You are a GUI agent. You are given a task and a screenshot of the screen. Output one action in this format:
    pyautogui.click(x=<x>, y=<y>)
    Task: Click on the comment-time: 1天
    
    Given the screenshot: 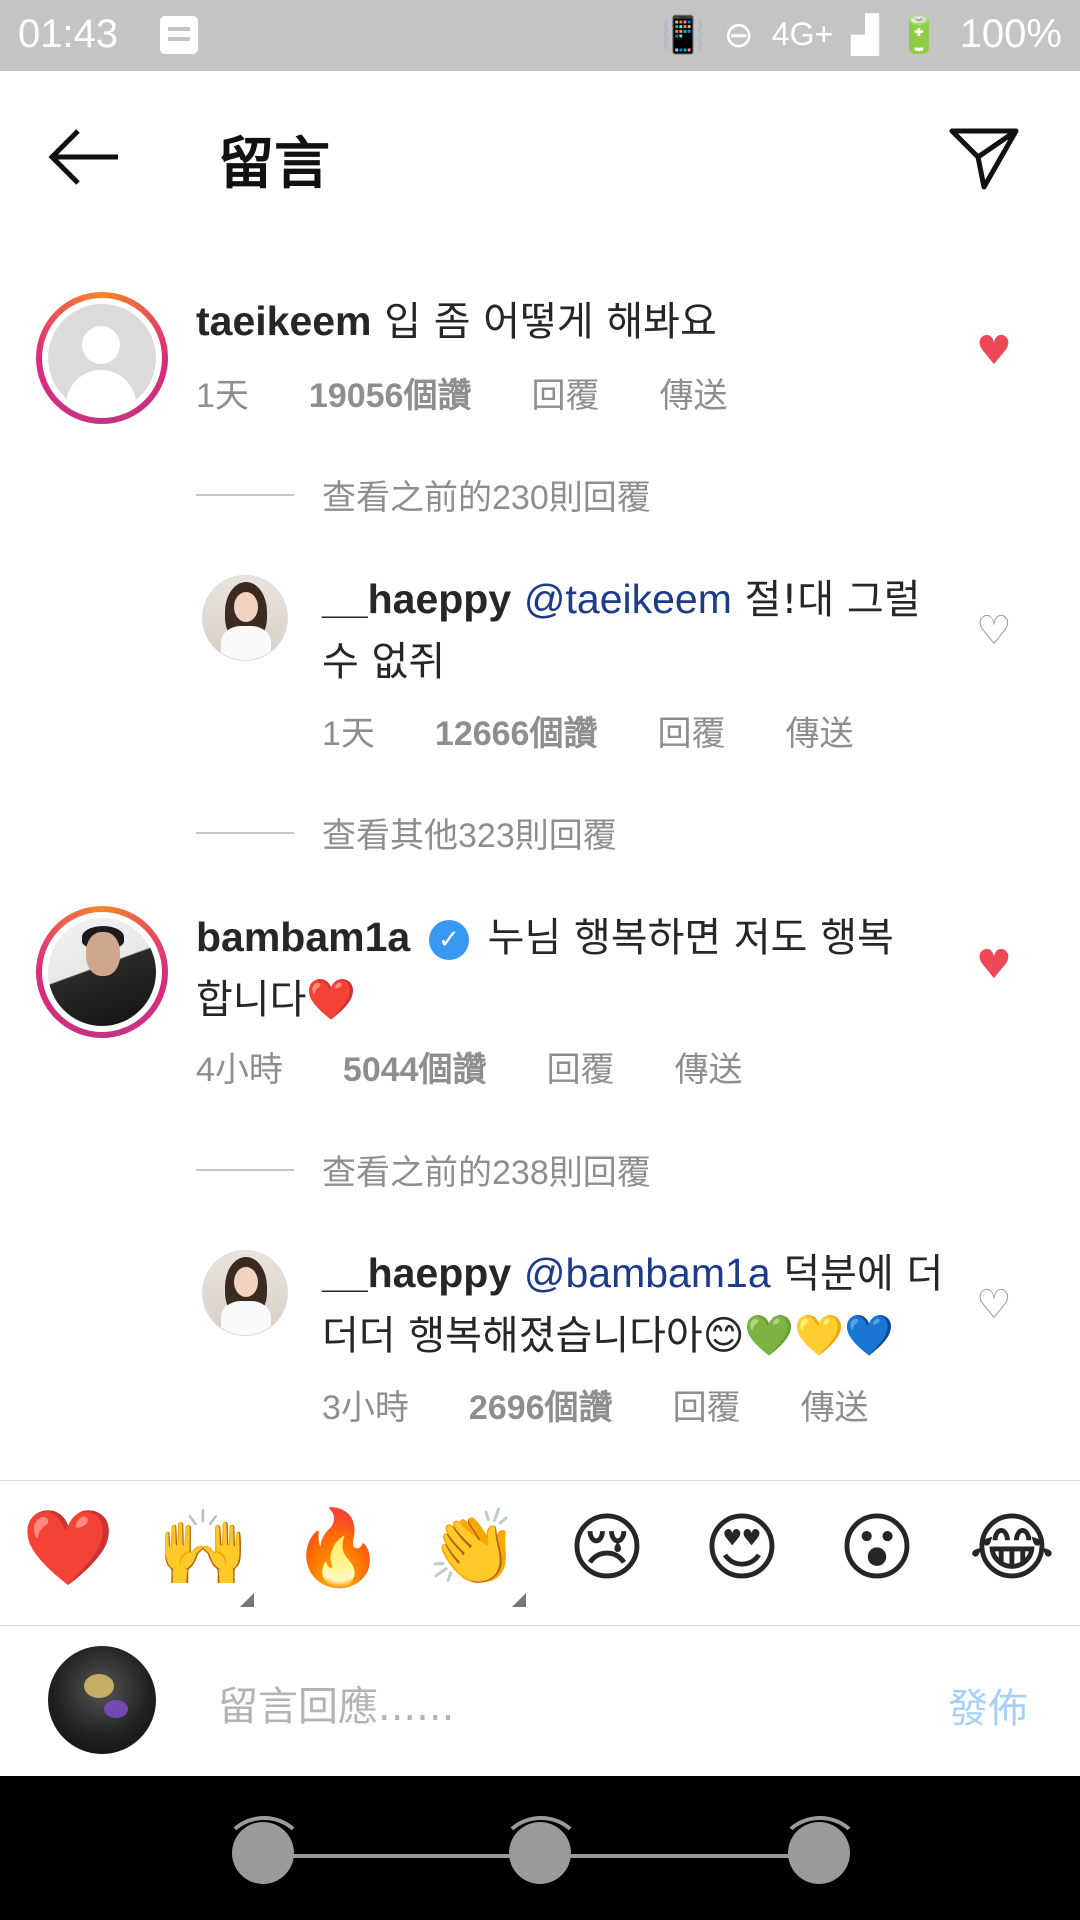 What is the action you would take?
    pyautogui.click(x=222, y=396)
    